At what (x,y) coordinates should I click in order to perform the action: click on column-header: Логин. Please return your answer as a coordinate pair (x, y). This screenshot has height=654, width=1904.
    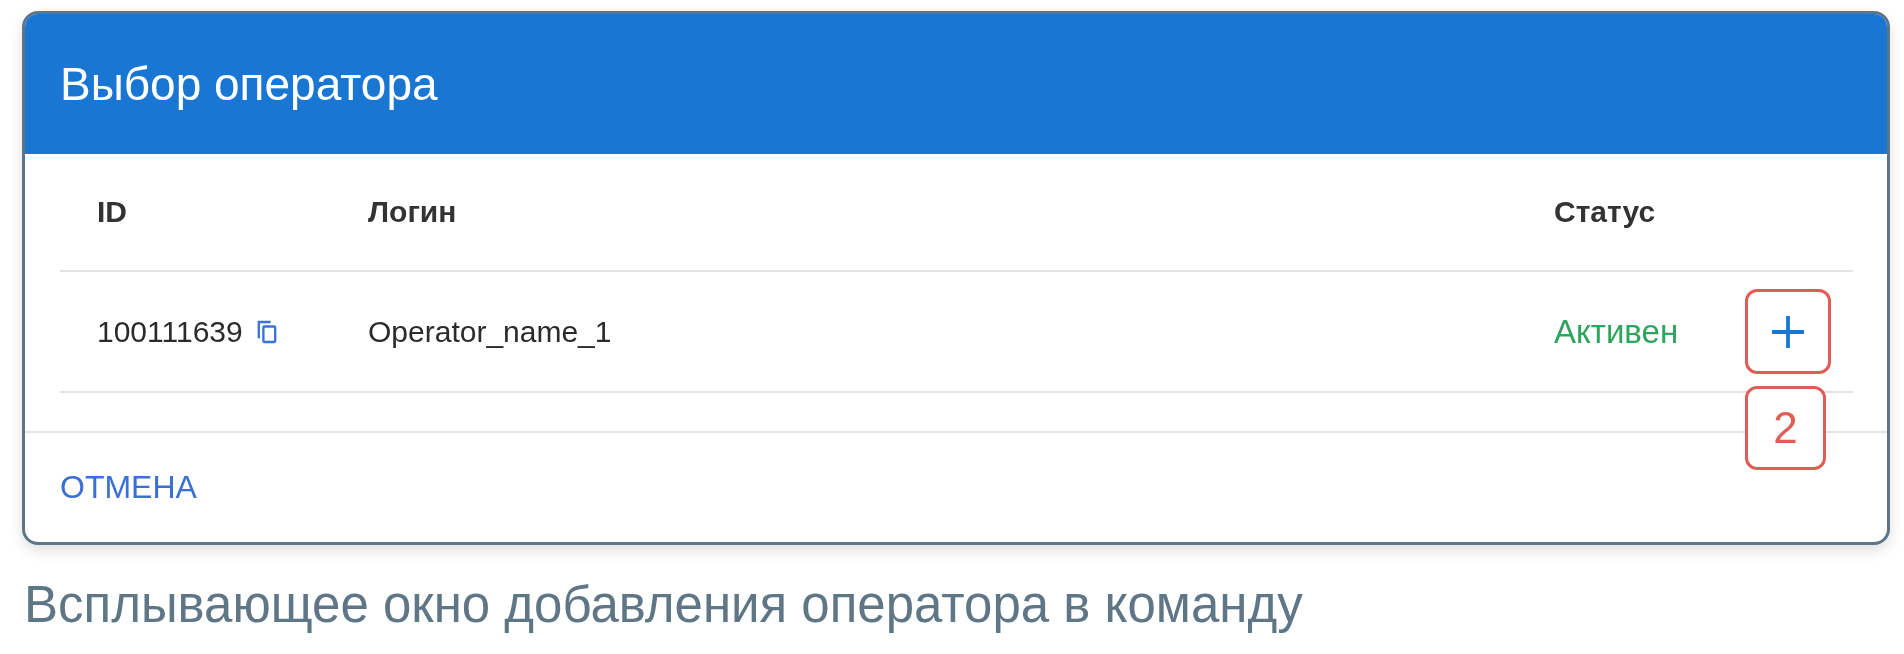
    Looking at the image, I should click on (412, 212).